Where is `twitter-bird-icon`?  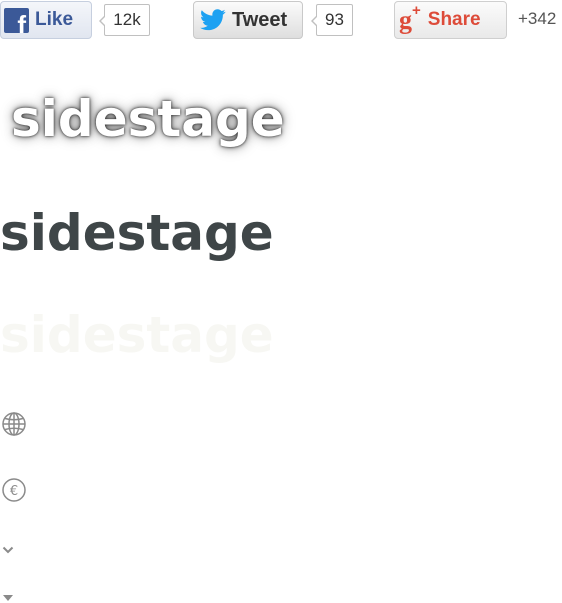 twitter-bird-icon is located at coordinates (213, 20).